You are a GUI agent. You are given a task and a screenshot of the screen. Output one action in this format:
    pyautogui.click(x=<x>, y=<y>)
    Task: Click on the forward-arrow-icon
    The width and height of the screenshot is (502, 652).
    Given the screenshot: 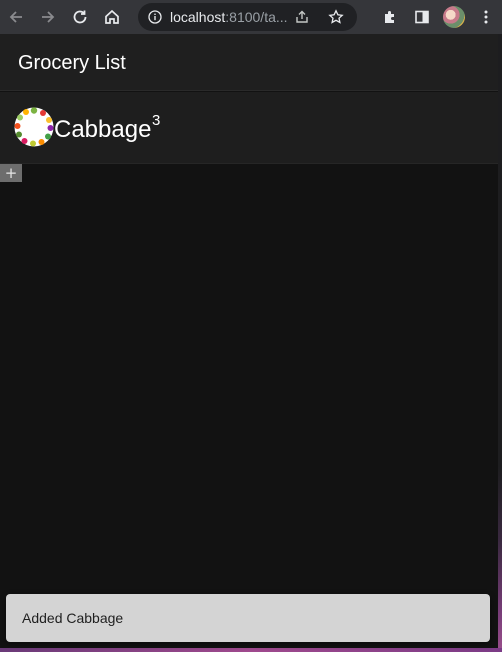 What is the action you would take?
    pyautogui.click(x=48, y=17)
    